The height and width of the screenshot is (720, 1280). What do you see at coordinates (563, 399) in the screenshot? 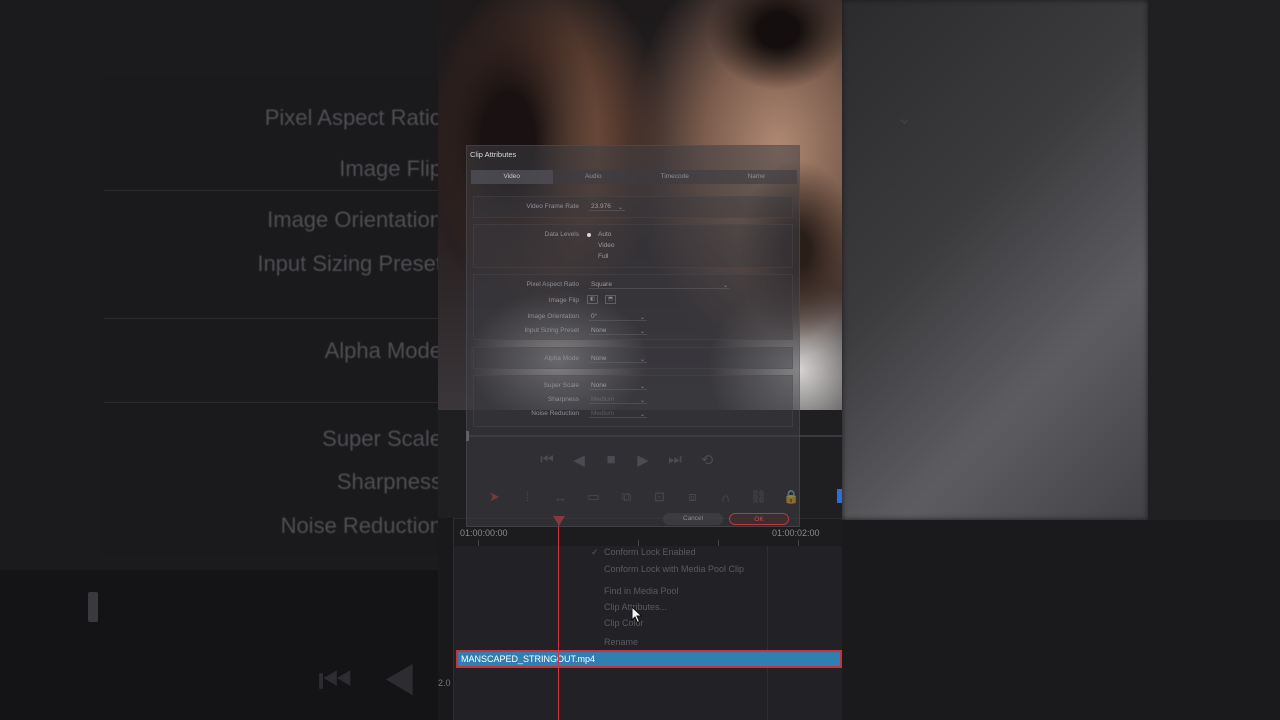
I see `sharpness-label: Sharpness` at bounding box center [563, 399].